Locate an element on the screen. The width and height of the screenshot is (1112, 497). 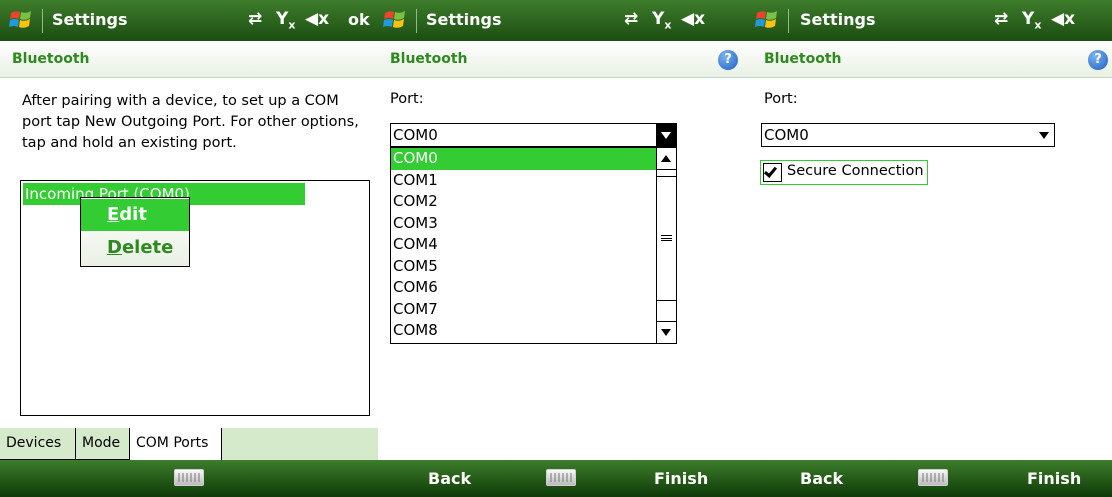
arrow-up-icon is located at coordinates (666, 158).